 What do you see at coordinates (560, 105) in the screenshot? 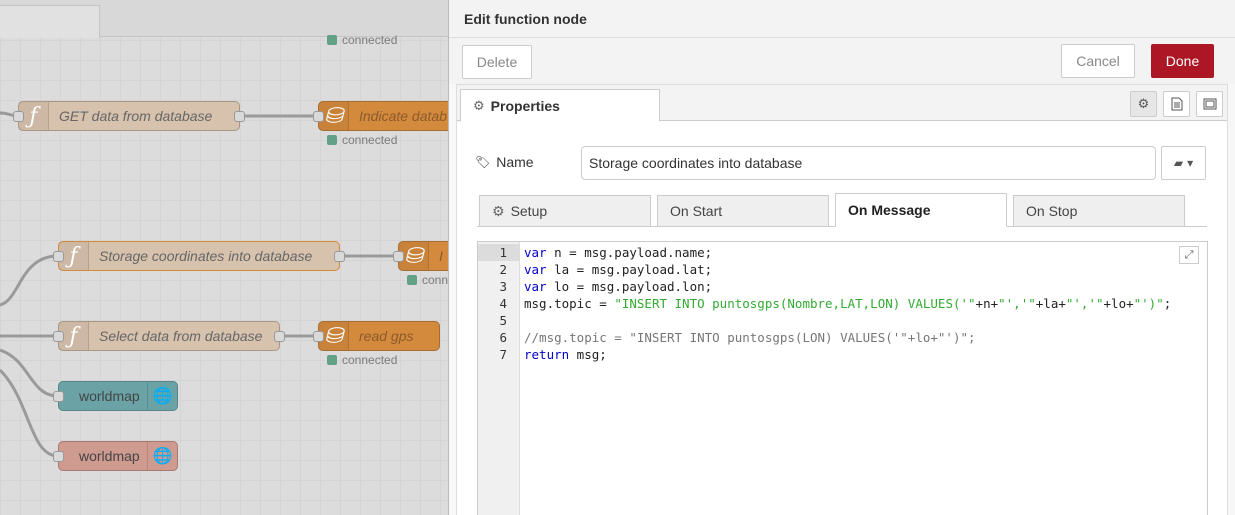
I see `tab-properties: ⚙ Properties` at bounding box center [560, 105].